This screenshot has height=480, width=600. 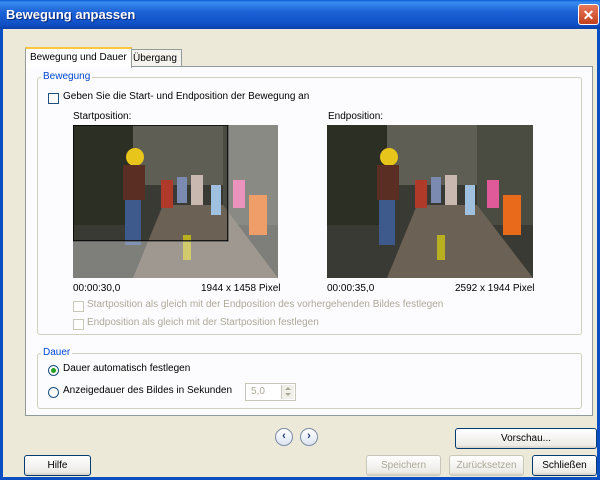 I want to click on start-size: 1944 x 1458 Pixel, so click(x=241, y=288).